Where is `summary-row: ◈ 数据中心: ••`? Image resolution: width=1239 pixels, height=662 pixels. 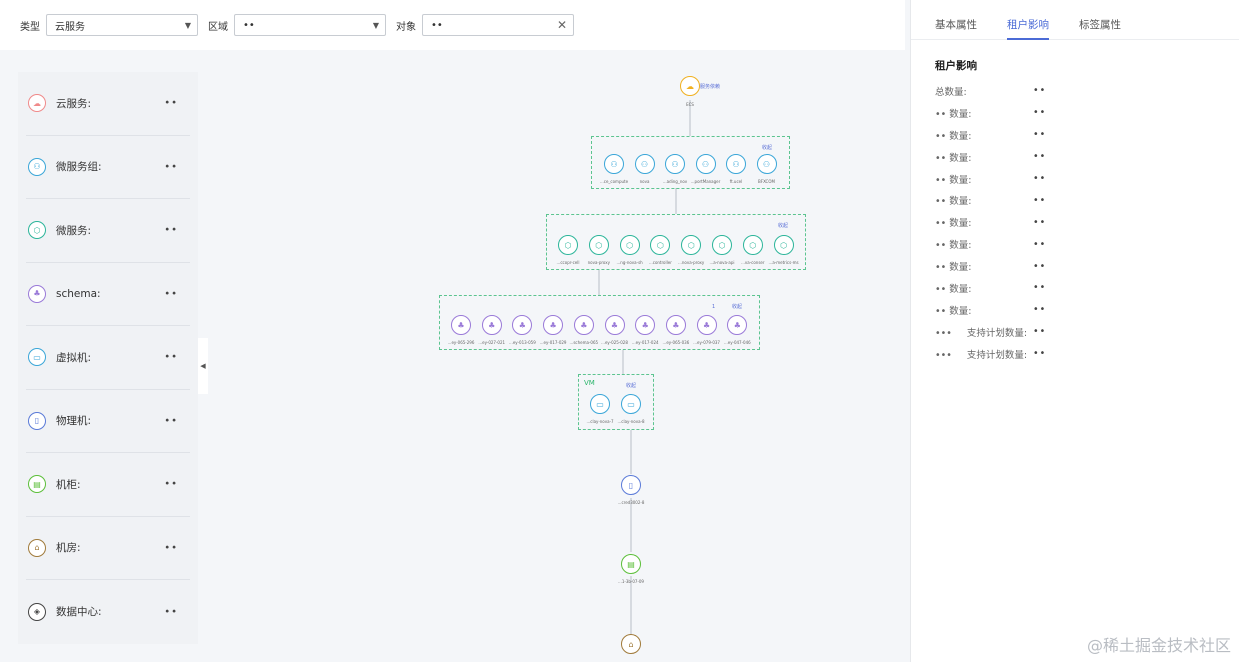
summary-row: ◈ 数据中心: •• is located at coordinates (108, 612).